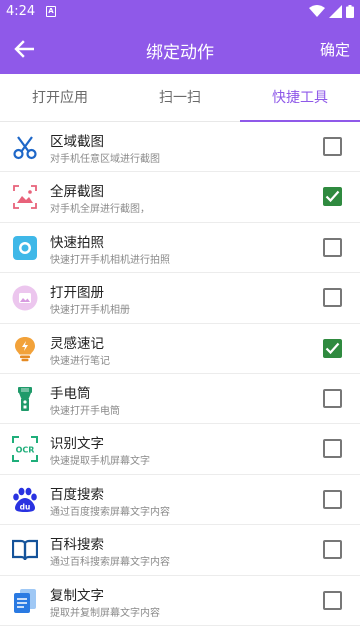 The height and width of the screenshot is (639, 360). I want to click on app-bar: 绑定动作 确定, so click(180, 49).